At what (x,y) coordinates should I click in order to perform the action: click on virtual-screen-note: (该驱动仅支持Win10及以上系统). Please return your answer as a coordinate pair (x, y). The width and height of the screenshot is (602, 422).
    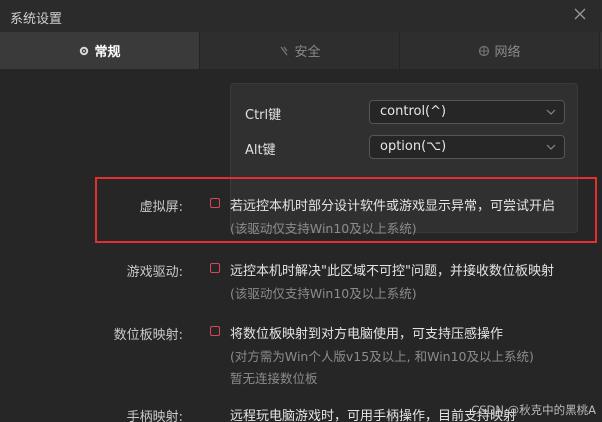
    Looking at the image, I should click on (323, 228).